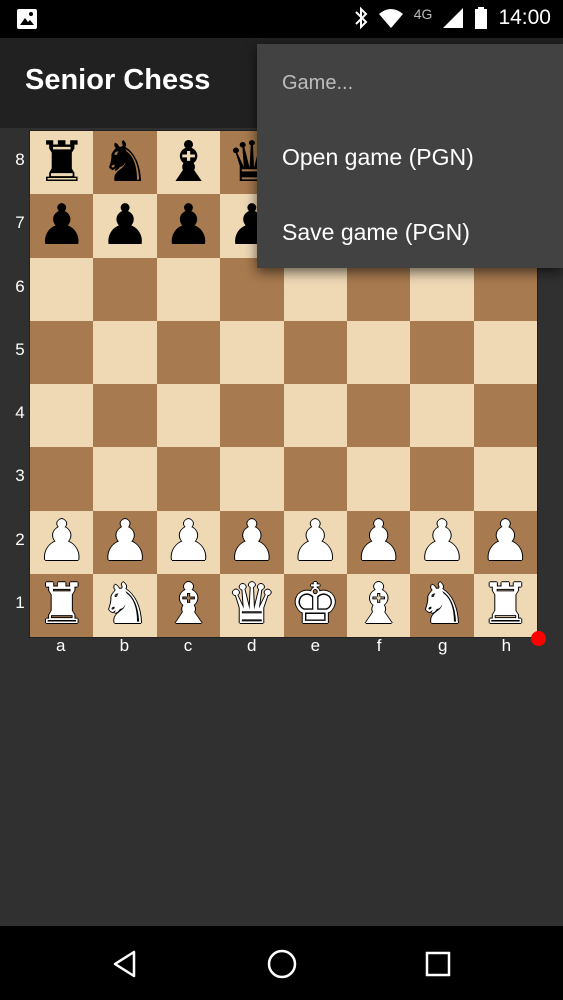  Describe the element at coordinates (20, 349) in the screenshot. I see `rank-label-5: 5` at that location.